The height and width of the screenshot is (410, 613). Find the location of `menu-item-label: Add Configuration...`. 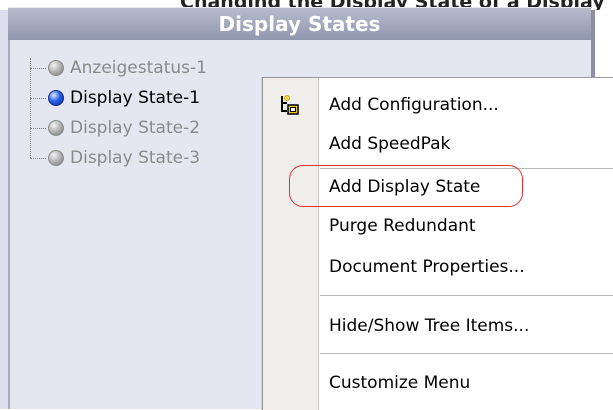

menu-item-label: Add Configuration... is located at coordinates (414, 105).